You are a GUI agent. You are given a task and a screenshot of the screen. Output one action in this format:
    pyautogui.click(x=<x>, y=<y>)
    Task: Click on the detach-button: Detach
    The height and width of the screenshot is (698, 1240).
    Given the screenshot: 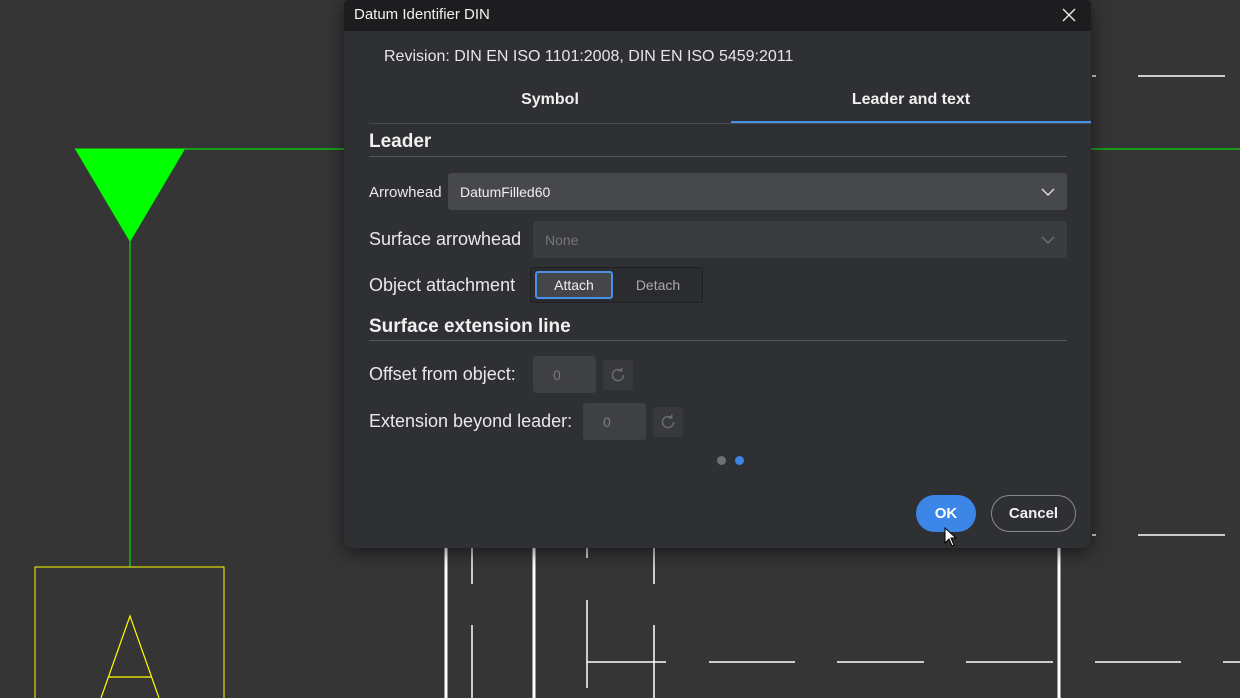 What is the action you would take?
    pyautogui.click(x=658, y=285)
    